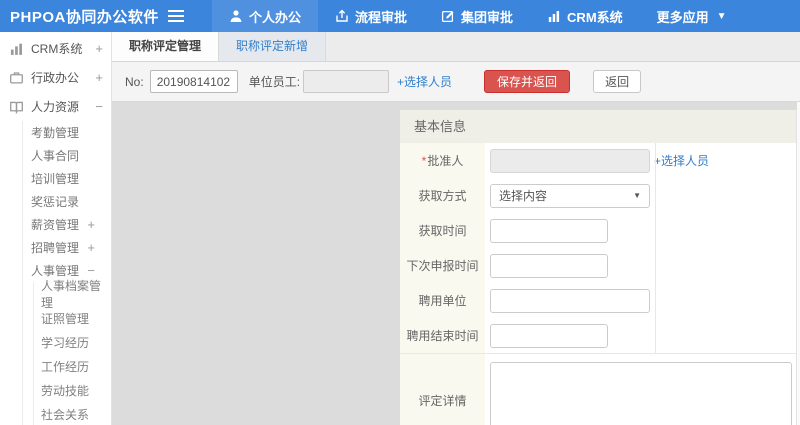 Image resolution: width=800 pixels, height=425 pixels. Describe the element at coordinates (641, 393) in the screenshot. I see `evaluation-detail-textarea` at that location.